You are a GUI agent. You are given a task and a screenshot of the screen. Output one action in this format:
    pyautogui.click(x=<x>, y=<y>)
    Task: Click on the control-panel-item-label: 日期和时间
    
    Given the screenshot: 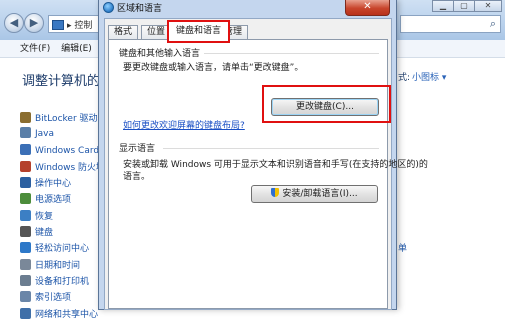 What is the action you would take?
    pyautogui.click(x=58, y=265)
    